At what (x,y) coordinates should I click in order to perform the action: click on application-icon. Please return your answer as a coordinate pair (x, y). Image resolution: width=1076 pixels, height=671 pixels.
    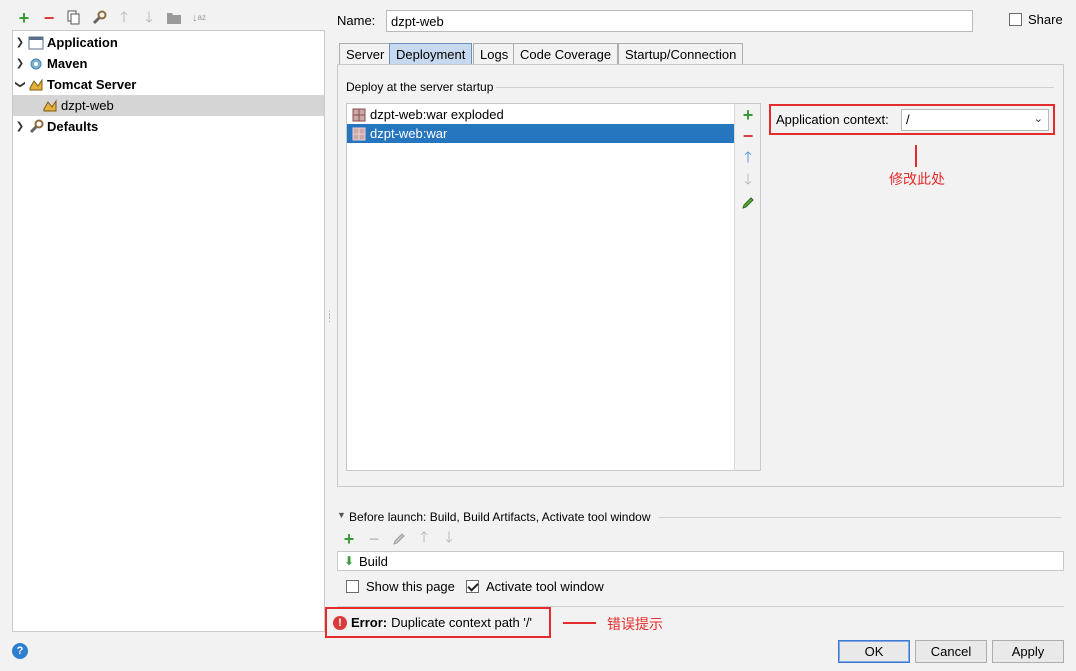
    Looking at the image, I should click on (36, 43).